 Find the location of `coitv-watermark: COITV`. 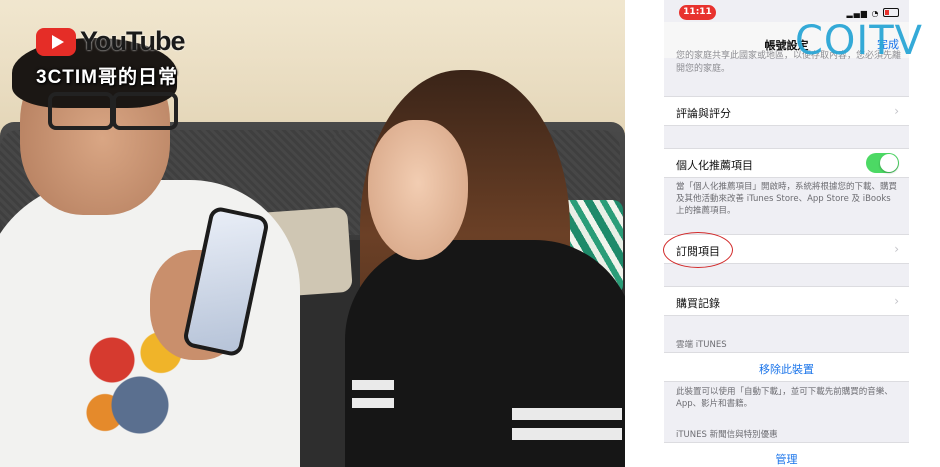

coitv-watermark: COITV is located at coordinates (859, 41).